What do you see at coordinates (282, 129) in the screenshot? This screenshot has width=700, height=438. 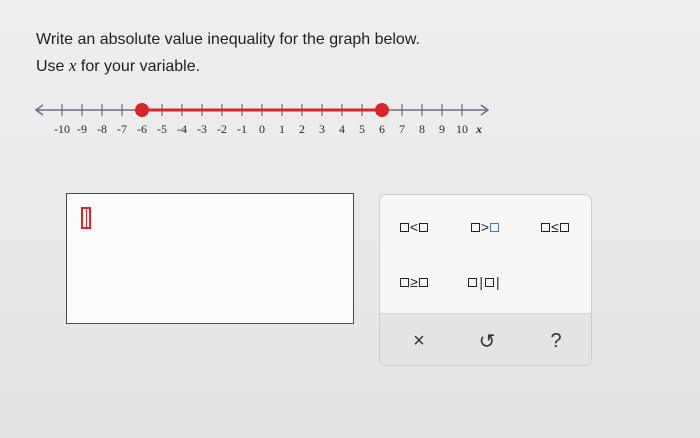 I see `tick-label: 1` at bounding box center [282, 129].